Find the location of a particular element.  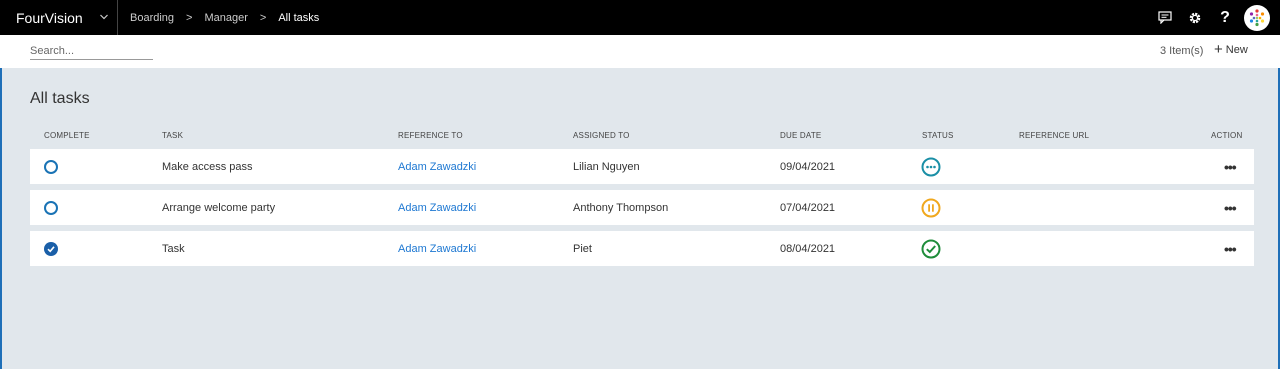

column-header-task: TASK is located at coordinates (172, 135).